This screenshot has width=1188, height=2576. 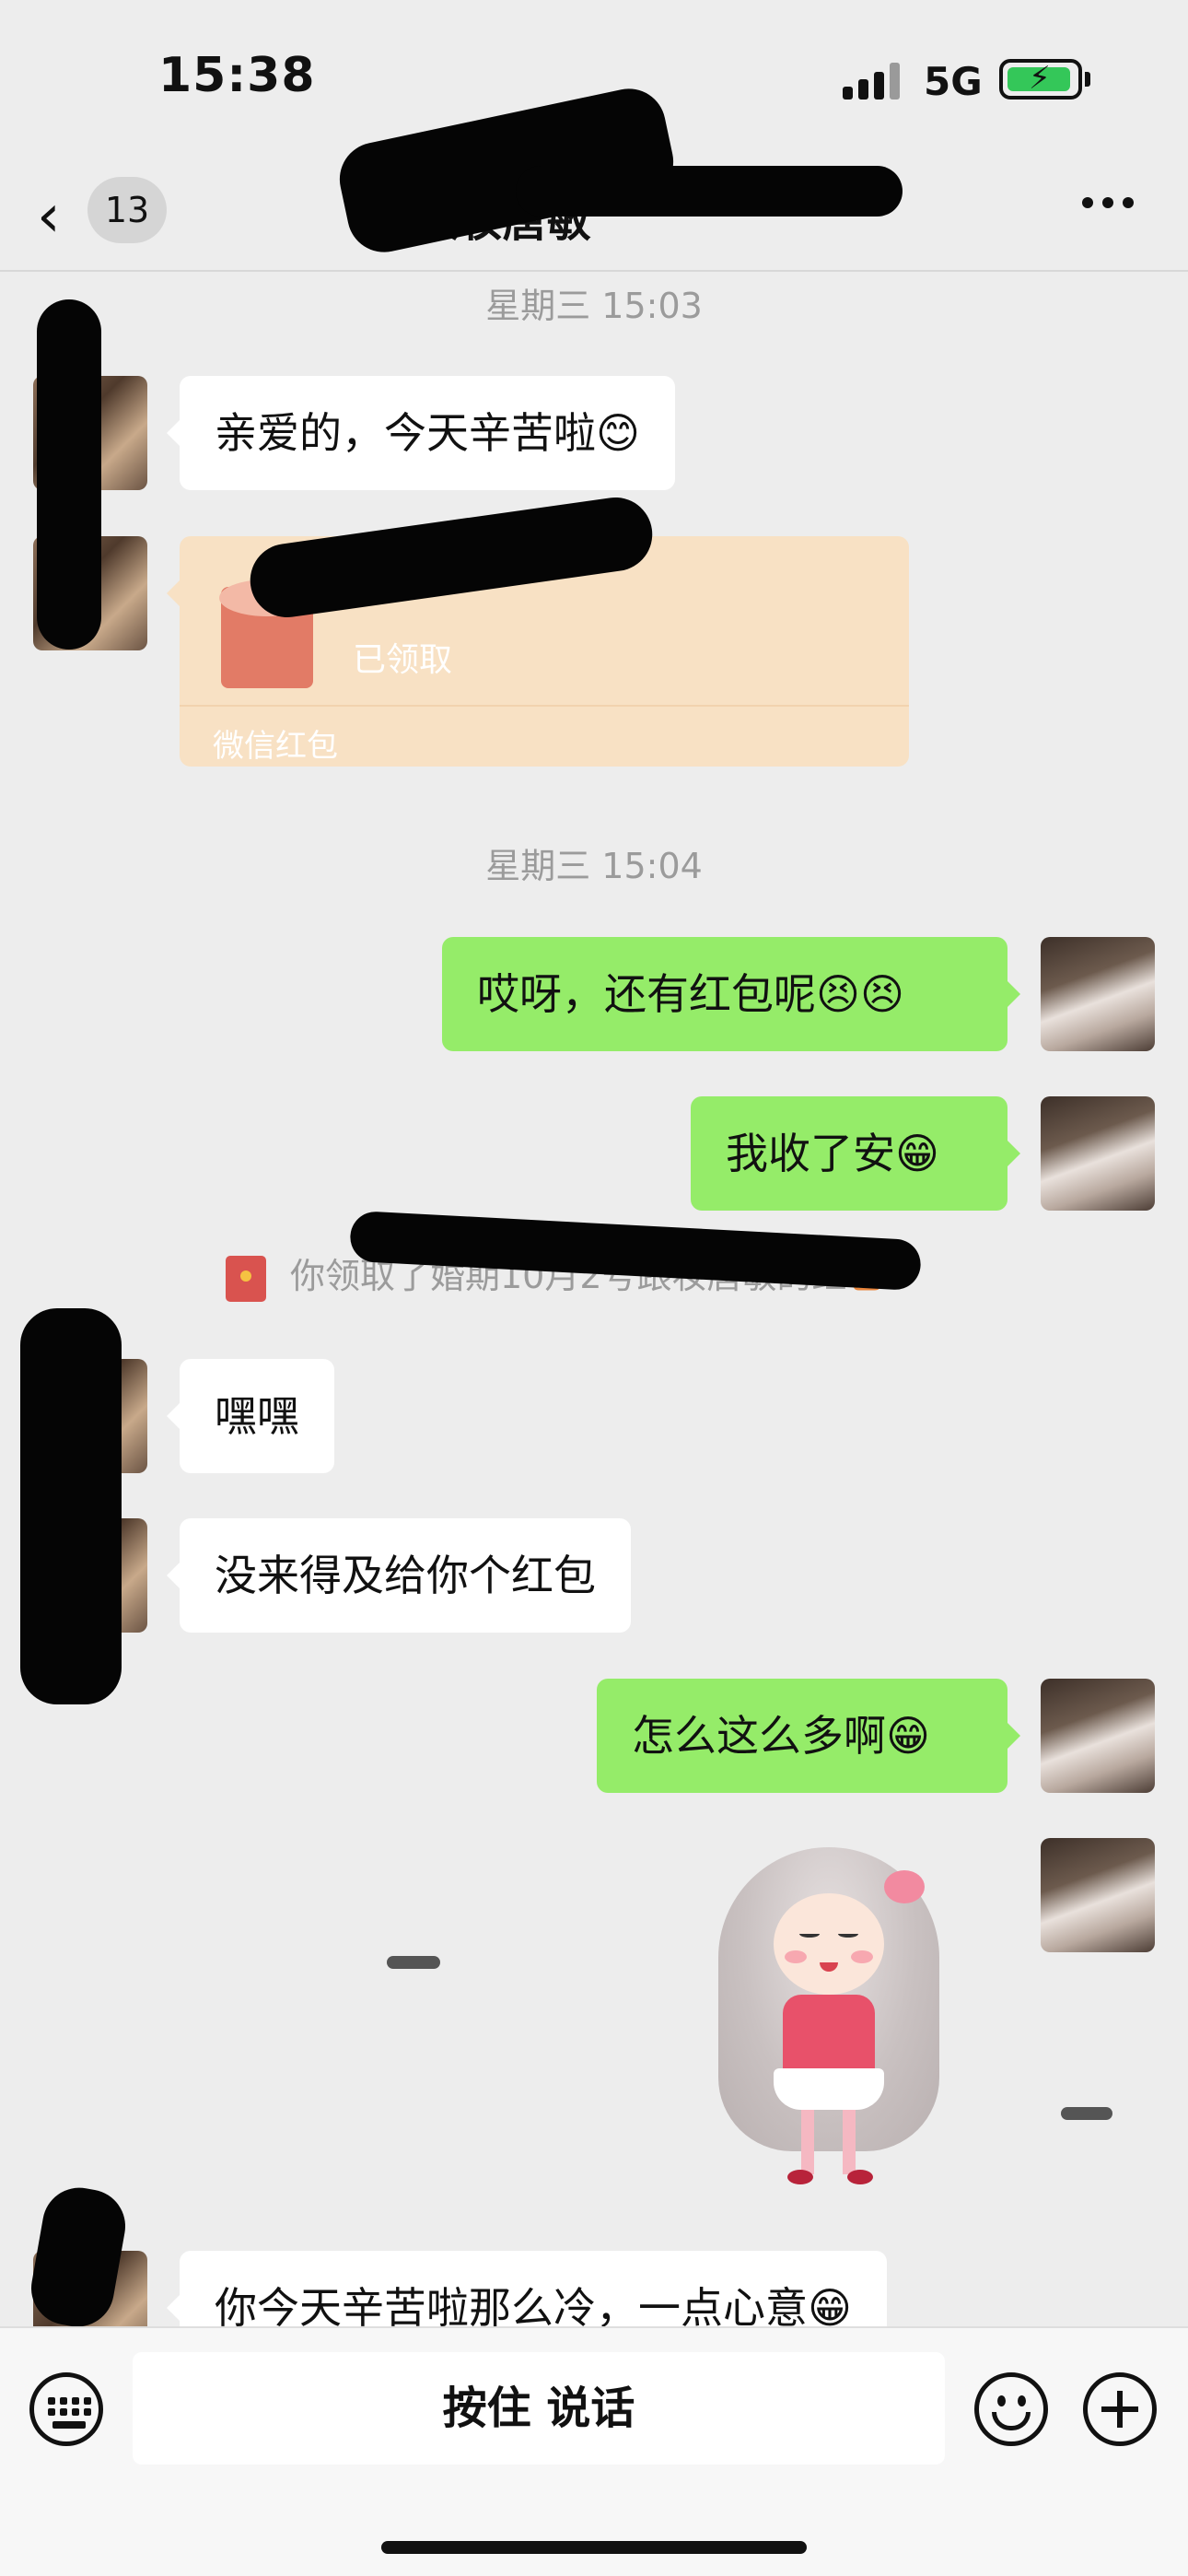 I want to click on red-packet-footer: 微信红包, so click(x=275, y=746).